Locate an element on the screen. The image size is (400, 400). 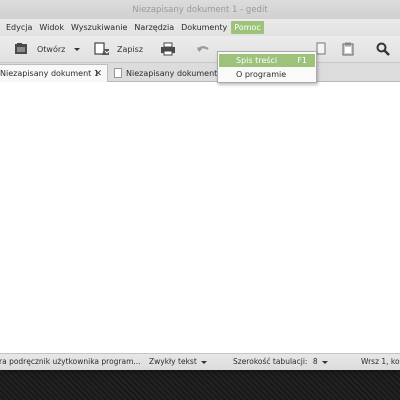
search-icon is located at coordinates (383, 50).